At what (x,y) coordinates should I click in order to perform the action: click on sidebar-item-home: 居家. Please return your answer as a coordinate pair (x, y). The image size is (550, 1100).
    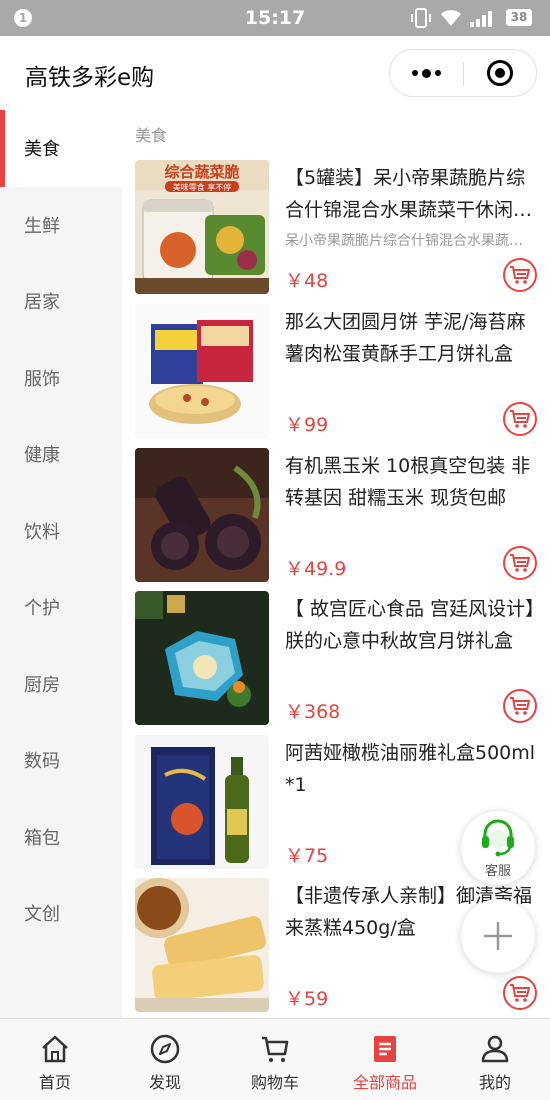
    Looking at the image, I should click on (61, 301).